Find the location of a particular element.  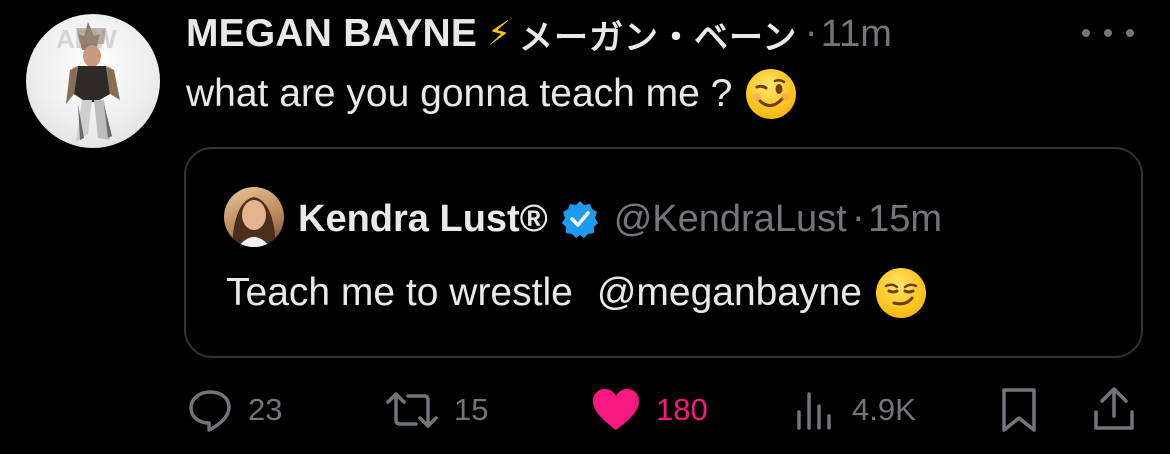

tweet-body: what are you gonna teach me ? is located at coordinates (491, 94).